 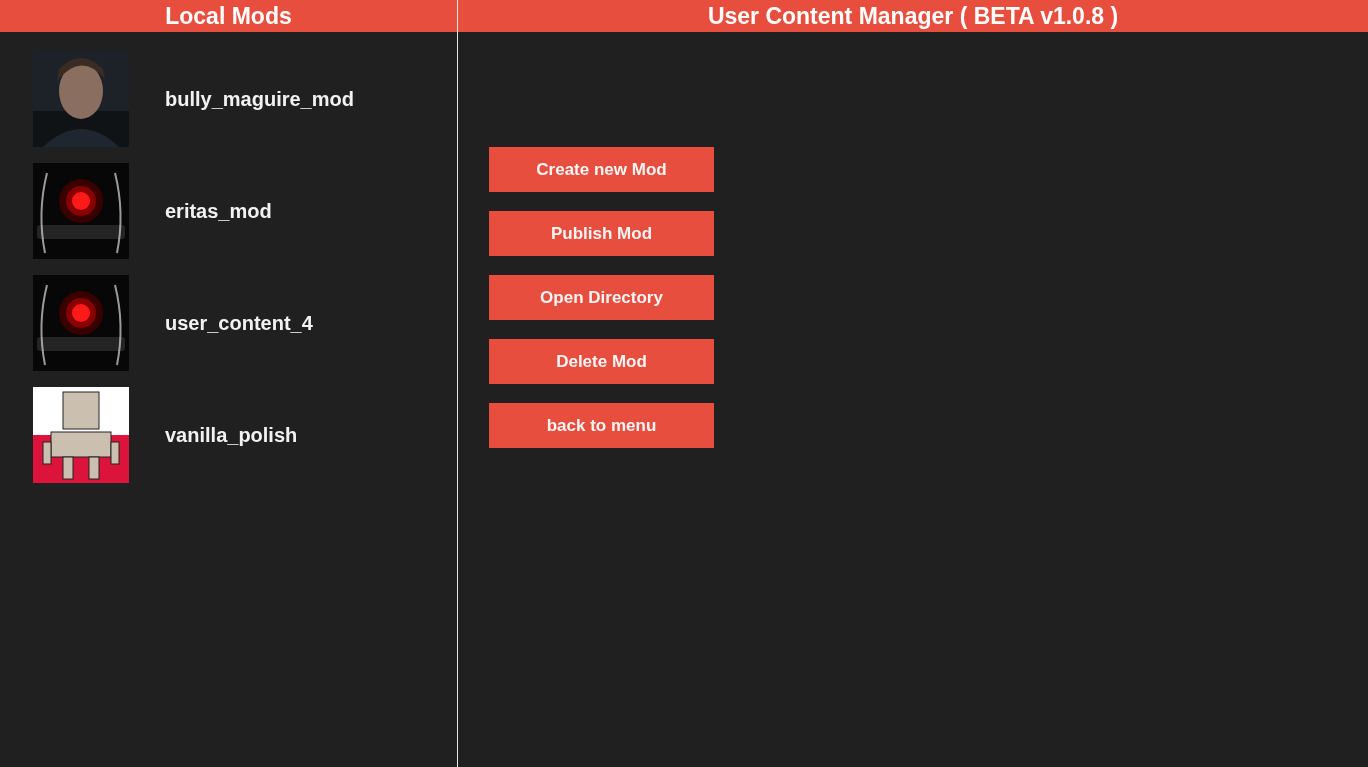 I want to click on menu-button: Publish Mod, so click(x=601, y=233).